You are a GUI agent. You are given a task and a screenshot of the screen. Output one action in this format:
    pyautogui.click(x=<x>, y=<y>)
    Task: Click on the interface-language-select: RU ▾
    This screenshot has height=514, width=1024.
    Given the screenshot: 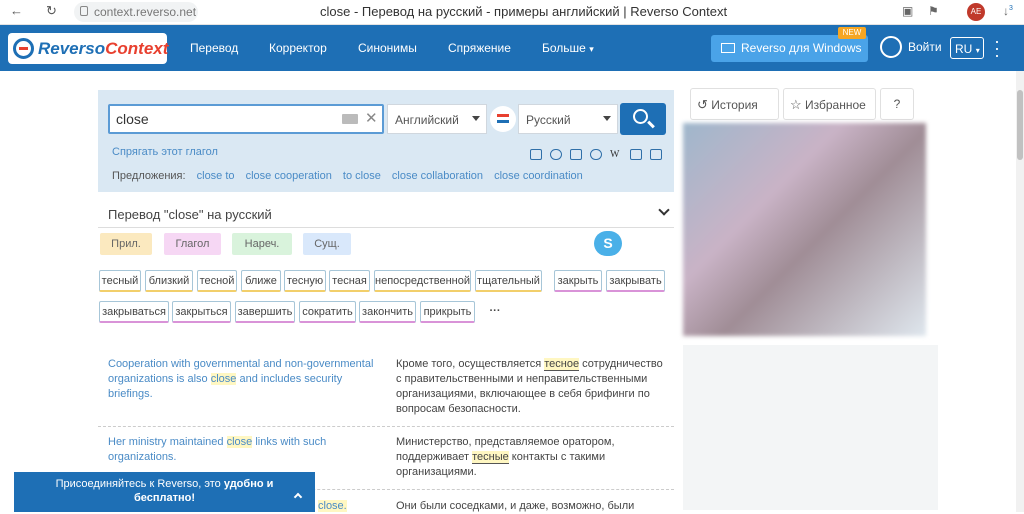 What is the action you would take?
    pyautogui.click(x=967, y=48)
    